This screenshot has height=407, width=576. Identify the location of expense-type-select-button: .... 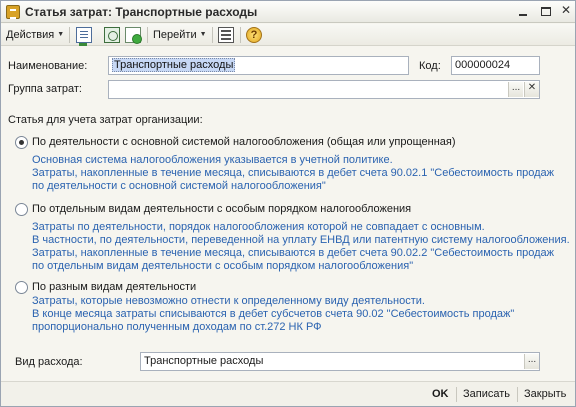
(531, 361).